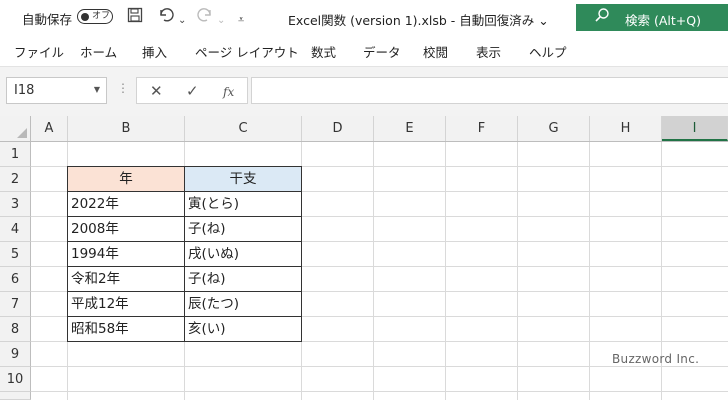  Describe the element at coordinates (241, 20) in the screenshot. I see `customize-quick-access-icon: ⩡` at that location.